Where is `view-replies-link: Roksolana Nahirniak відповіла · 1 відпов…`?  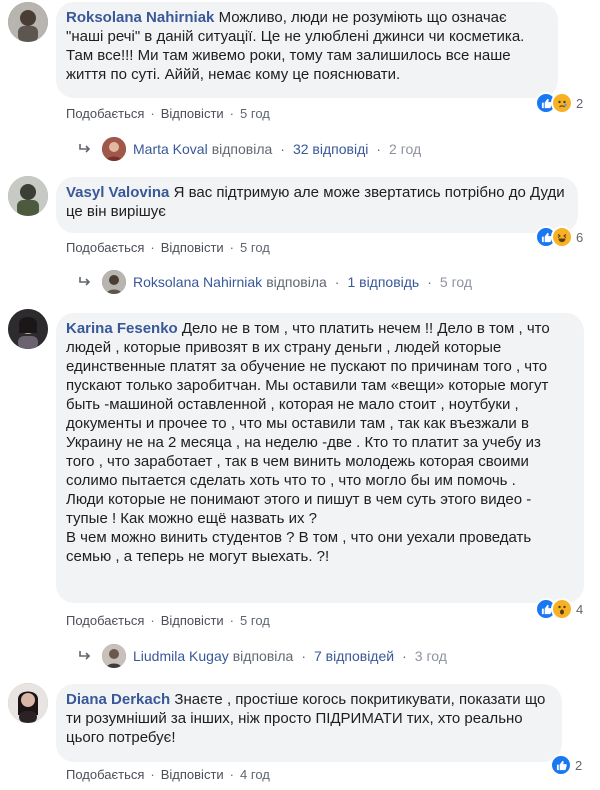 view-replies-link: Roksolana Nahirniak відповіла · 1 відпов… is located at coordinates (275, 282).